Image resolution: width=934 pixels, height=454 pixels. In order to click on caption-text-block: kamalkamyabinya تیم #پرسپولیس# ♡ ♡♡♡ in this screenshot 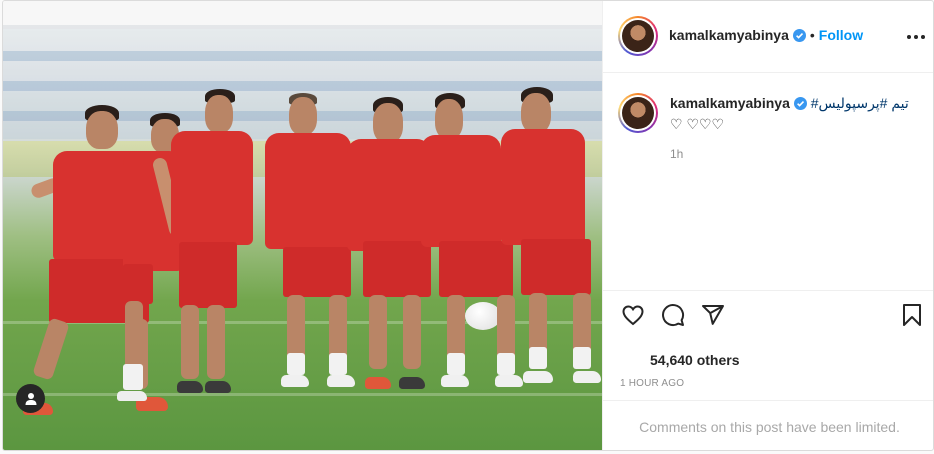, I will do `click(795, 114)`.